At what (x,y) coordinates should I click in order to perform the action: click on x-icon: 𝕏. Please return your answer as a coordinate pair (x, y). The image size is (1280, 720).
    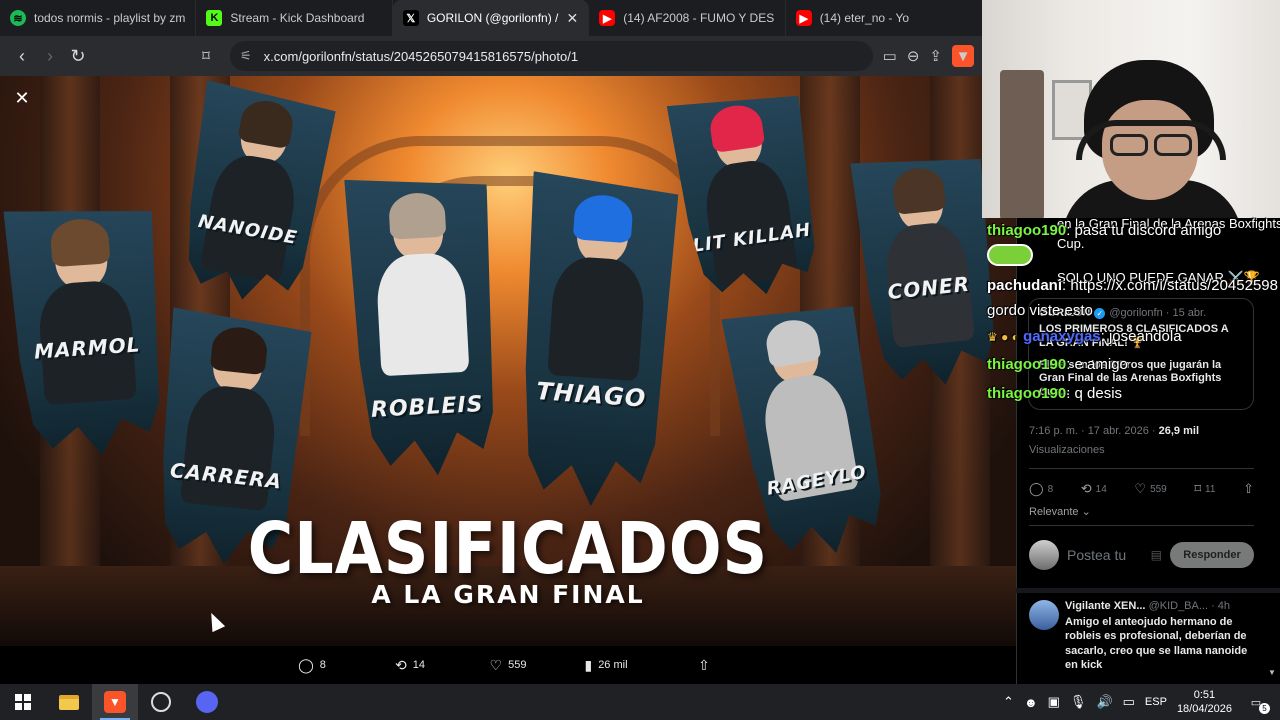
    Looking at the image, I should click on (410, 18).